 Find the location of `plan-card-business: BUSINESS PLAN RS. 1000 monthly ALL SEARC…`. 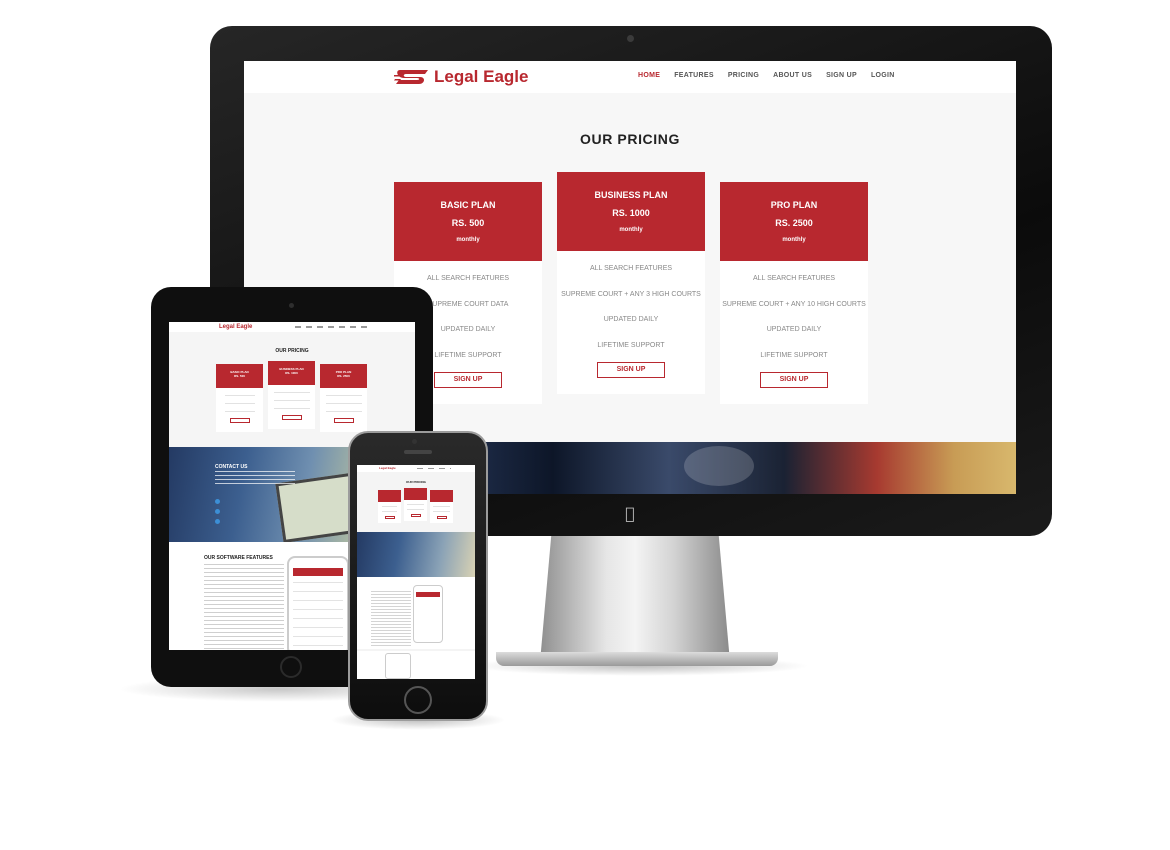

plan-card-business: BUSINESS PLAN RS. 1000 monthly ALL SEARC… is located at coordinates (631, 283).